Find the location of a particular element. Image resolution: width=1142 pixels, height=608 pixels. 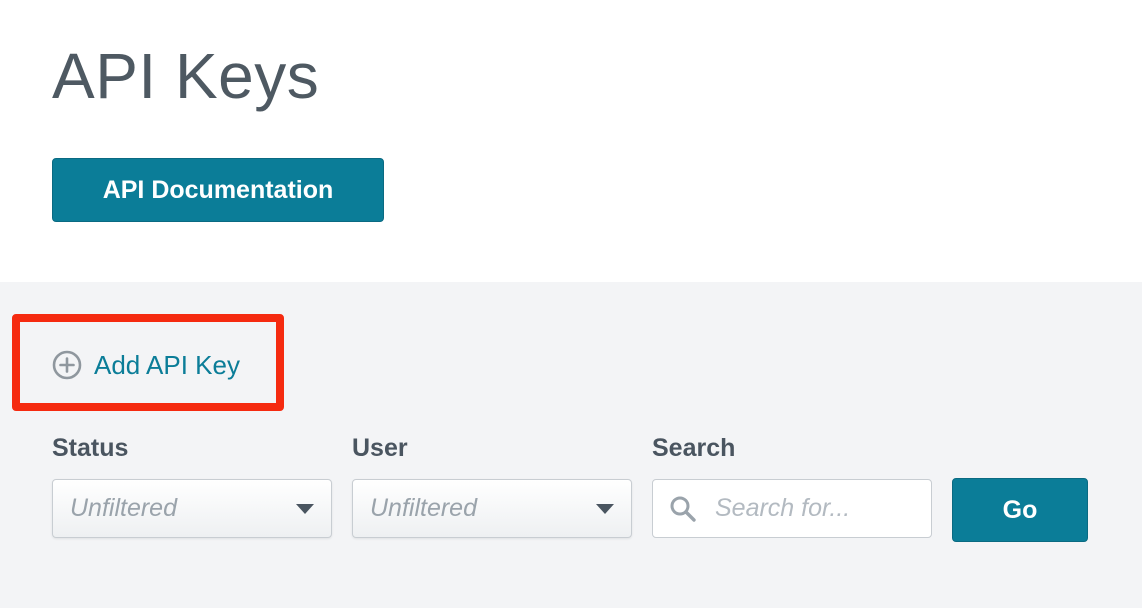

api-documentation-button: API Documentation is located at coordinates (218, 190).